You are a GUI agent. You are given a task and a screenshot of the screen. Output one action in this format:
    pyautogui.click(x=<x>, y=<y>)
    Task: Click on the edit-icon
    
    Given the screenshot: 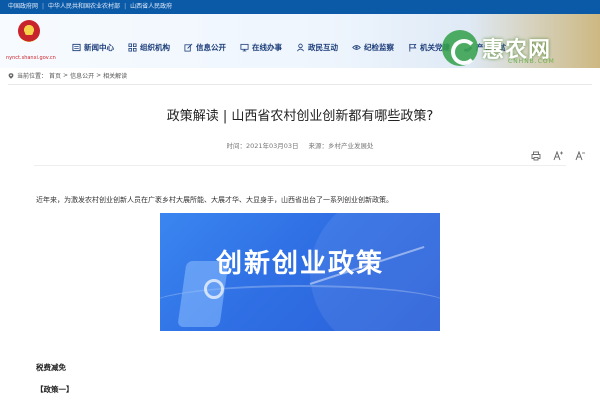 What is the action you would take?
    pyautogui.click(x=188, y=47)
    